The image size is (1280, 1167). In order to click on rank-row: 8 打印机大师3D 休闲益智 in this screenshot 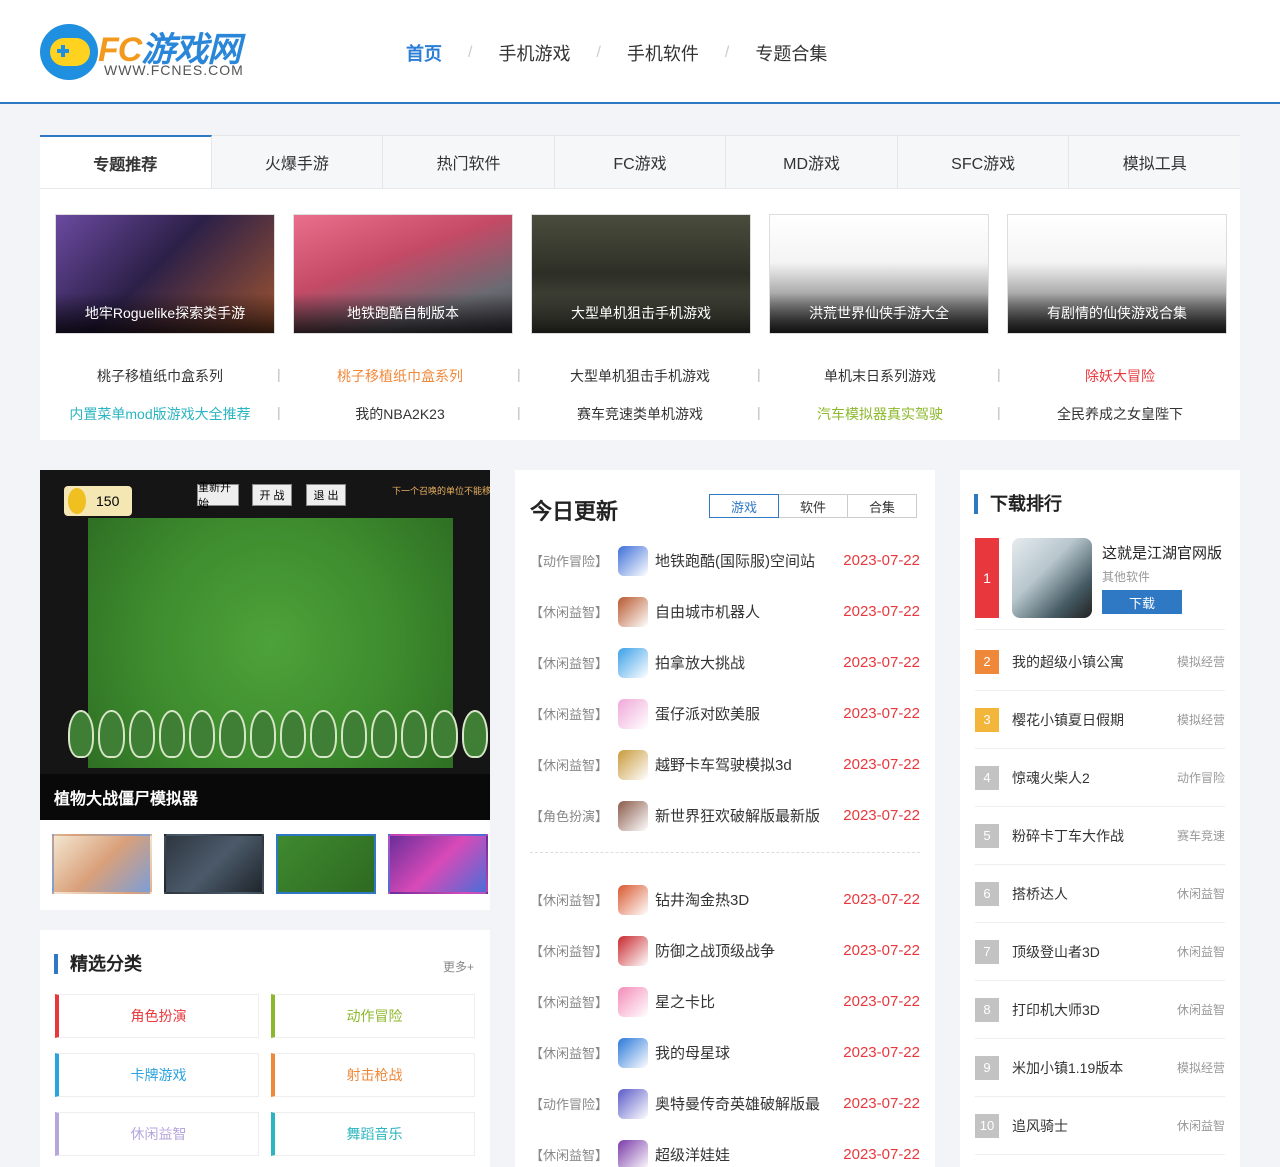, I will do `click(1100, 1010)`.